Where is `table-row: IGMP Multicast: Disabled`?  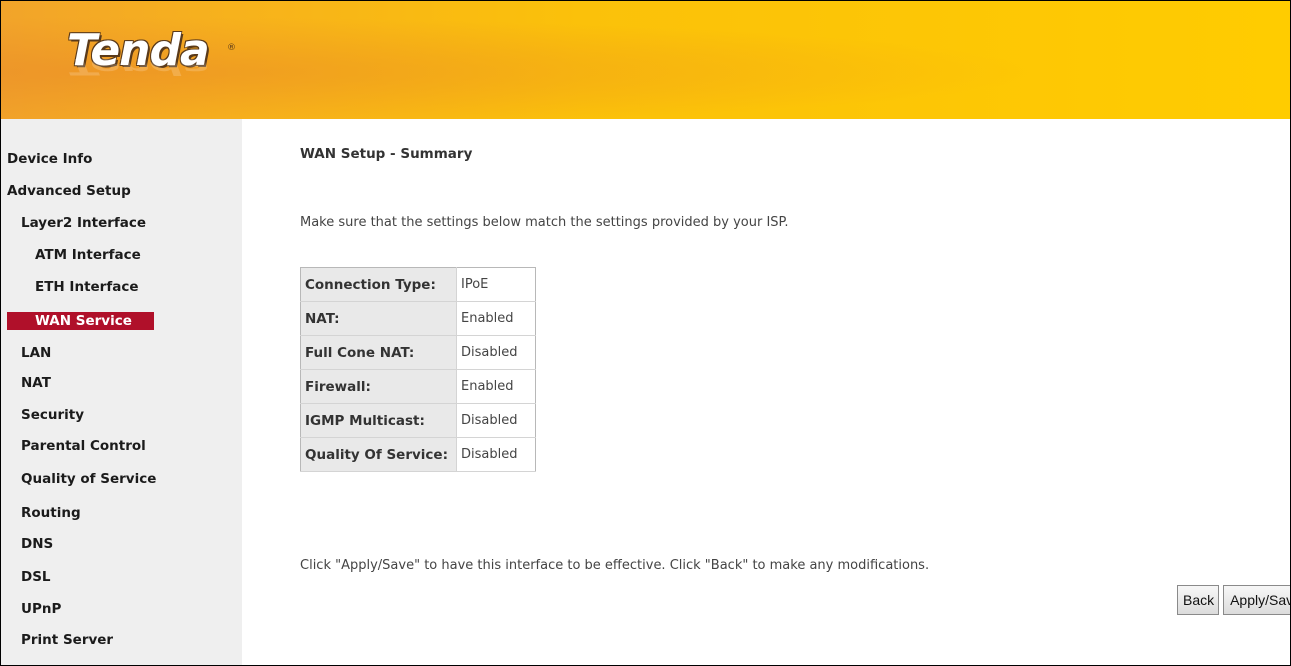
table-row: IGMP Multicast: Disabled is located at coordinates (418, 420).